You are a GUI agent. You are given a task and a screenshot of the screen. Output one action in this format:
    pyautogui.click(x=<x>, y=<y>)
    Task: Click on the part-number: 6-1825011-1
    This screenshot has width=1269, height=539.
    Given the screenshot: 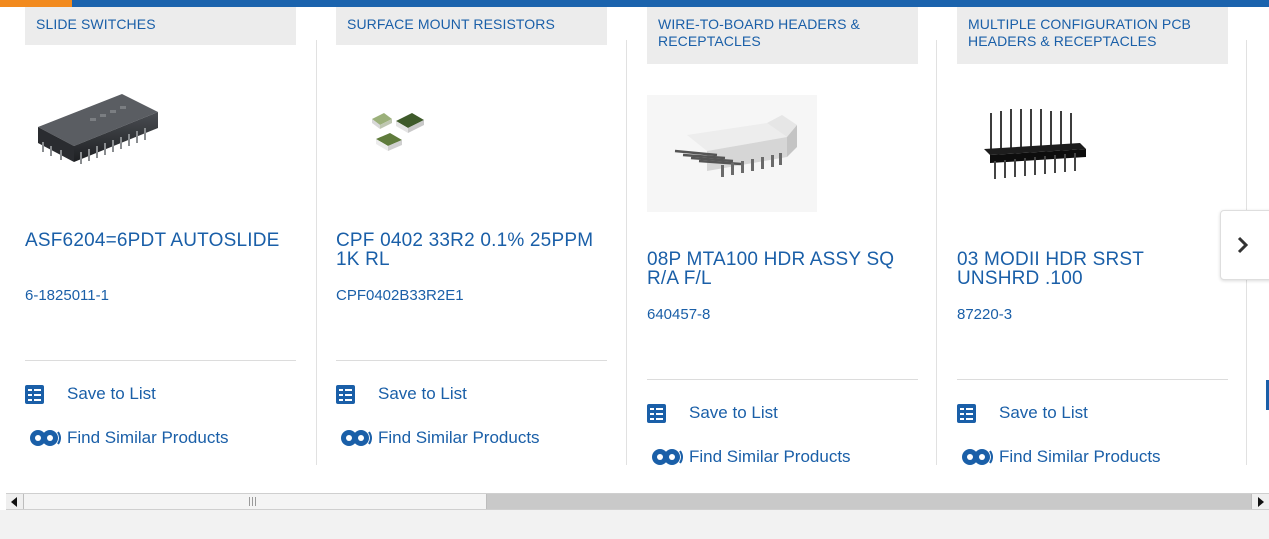 What is the action you would take?
    pyautogui.click(x=67, y=295)
    